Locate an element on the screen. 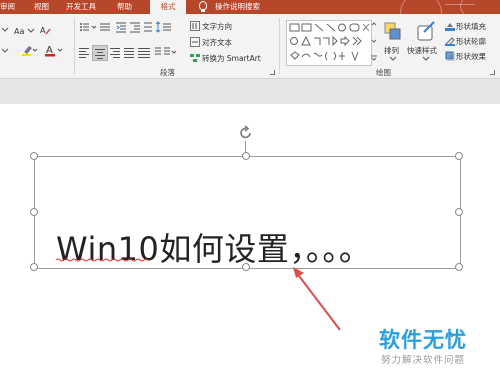 Image resolution: width=500 pixels, height=381 pixels. shape-fill-icon is located at coordinates (450, 26).